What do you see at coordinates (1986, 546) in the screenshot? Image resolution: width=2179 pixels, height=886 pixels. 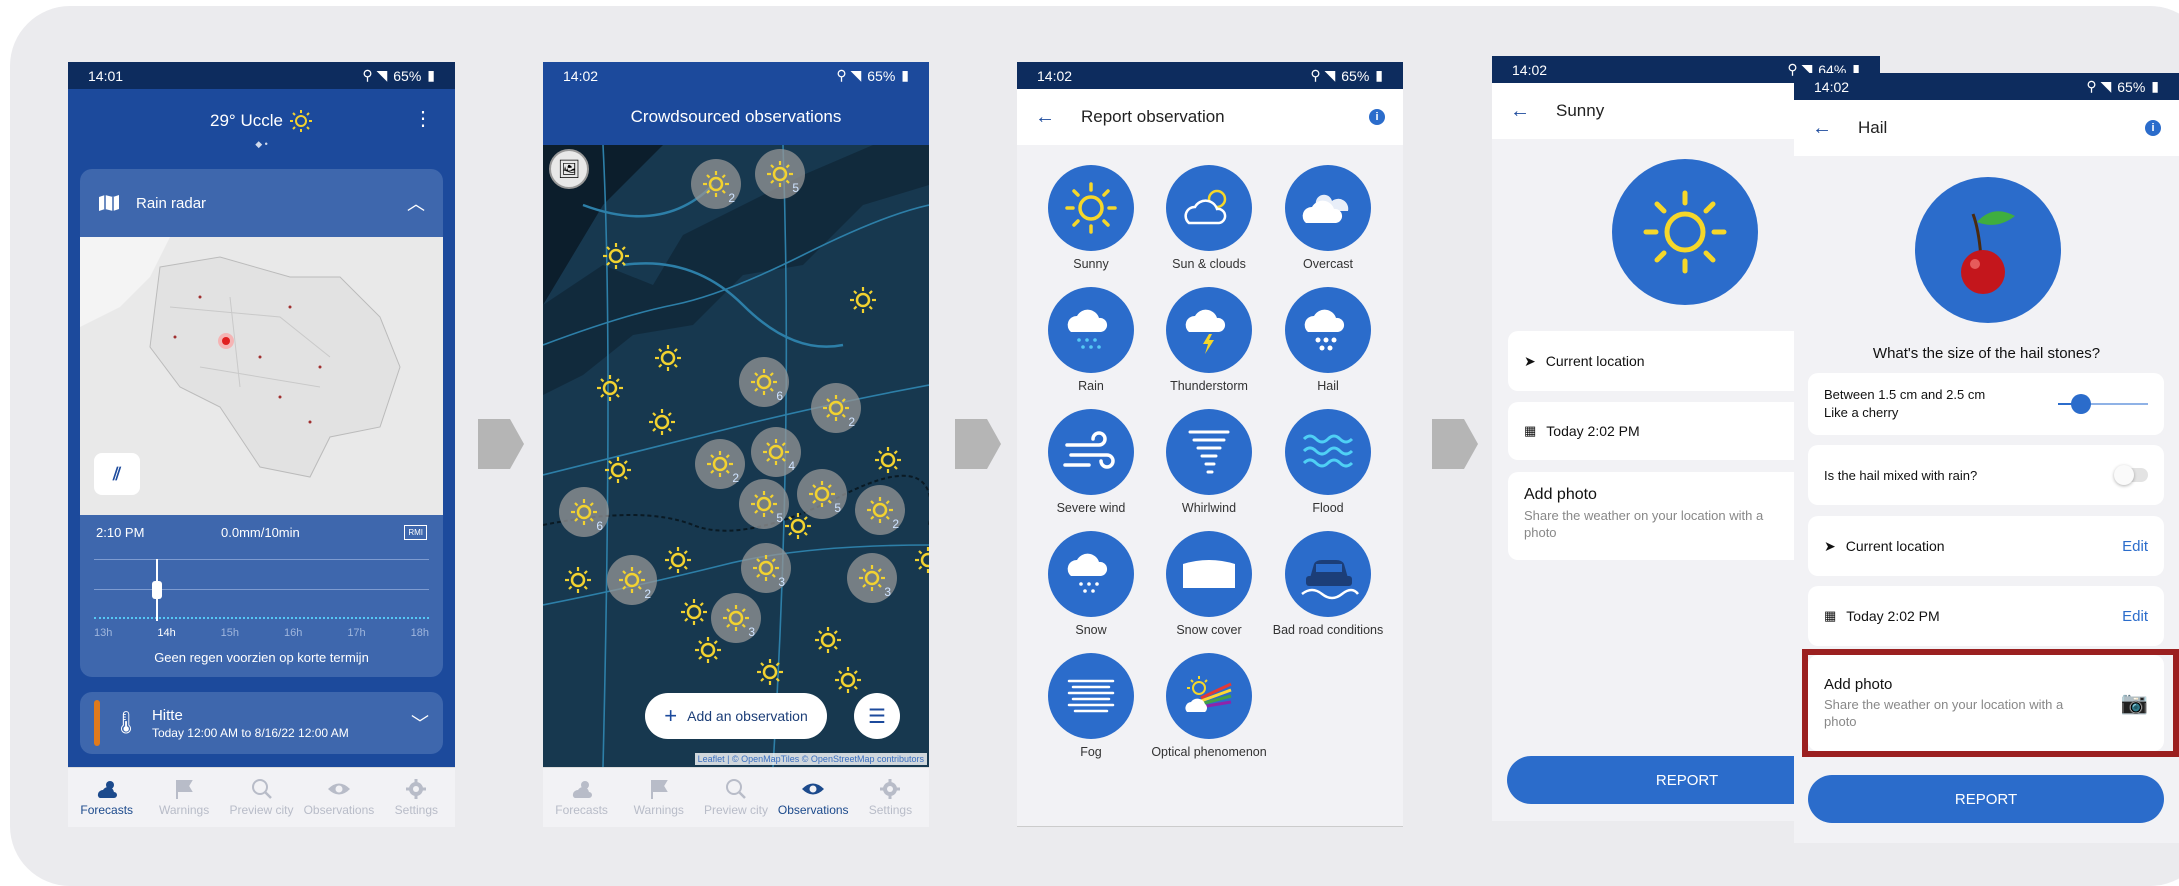 I see `location-row: ➤ Current location Edit` at bounding box center [1986, 546].